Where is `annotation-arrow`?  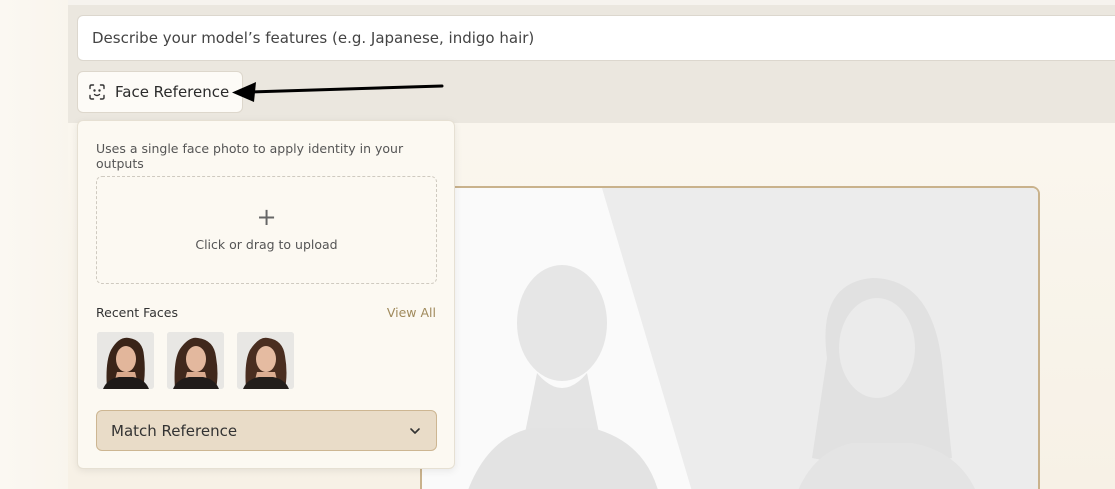
annotation-arrow is located at coordinates (338, 92).